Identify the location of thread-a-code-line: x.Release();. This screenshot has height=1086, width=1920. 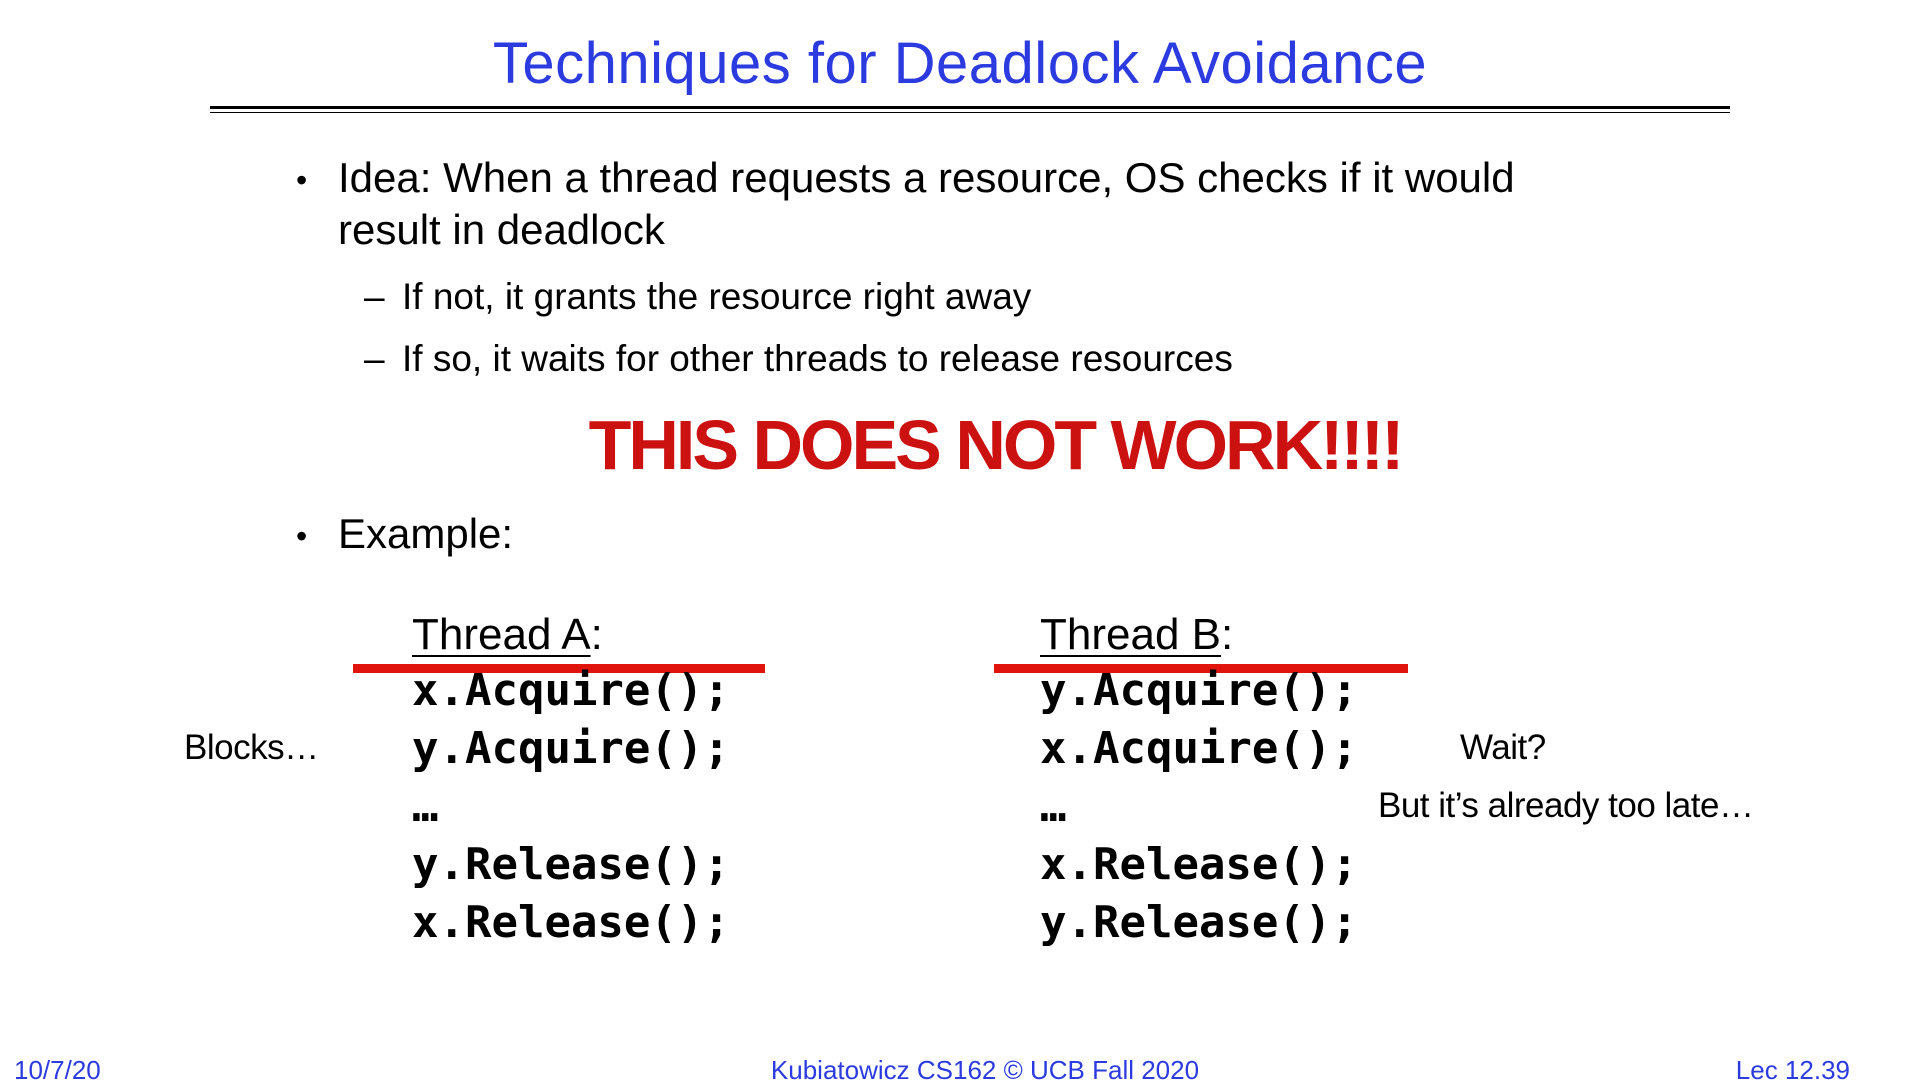
(571, 922).